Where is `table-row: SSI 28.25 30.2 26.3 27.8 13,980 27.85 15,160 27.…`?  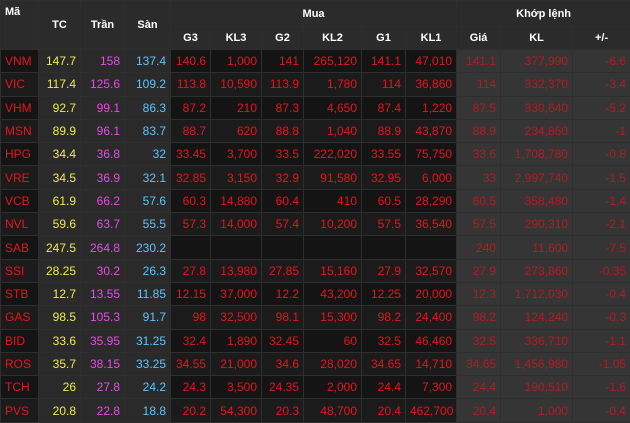 table-row: SSI 28.25 30.2 26.3 27.8 13,980 27.85 15,160 27.… is located at coordinates (315, 270).